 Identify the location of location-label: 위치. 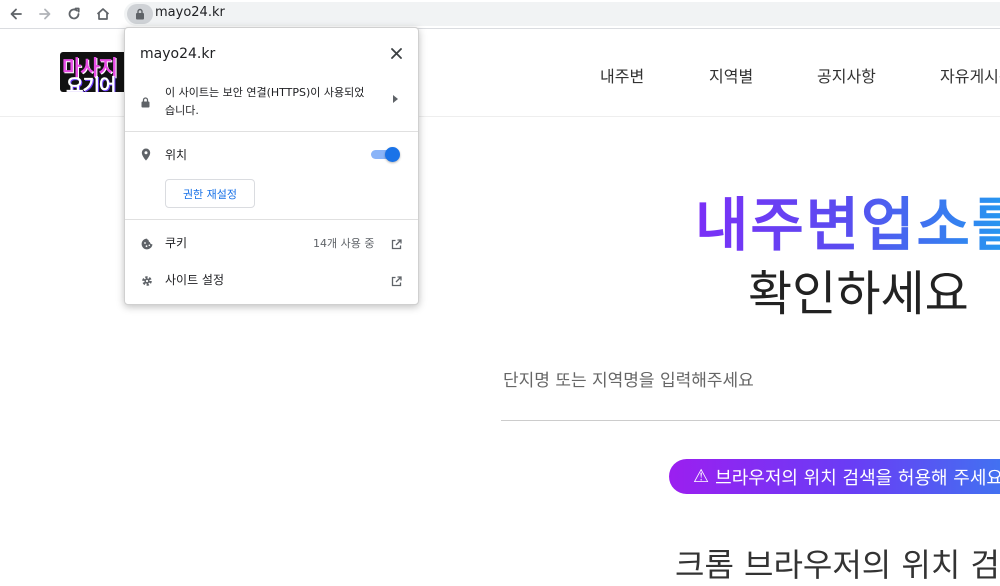
(176, 155).